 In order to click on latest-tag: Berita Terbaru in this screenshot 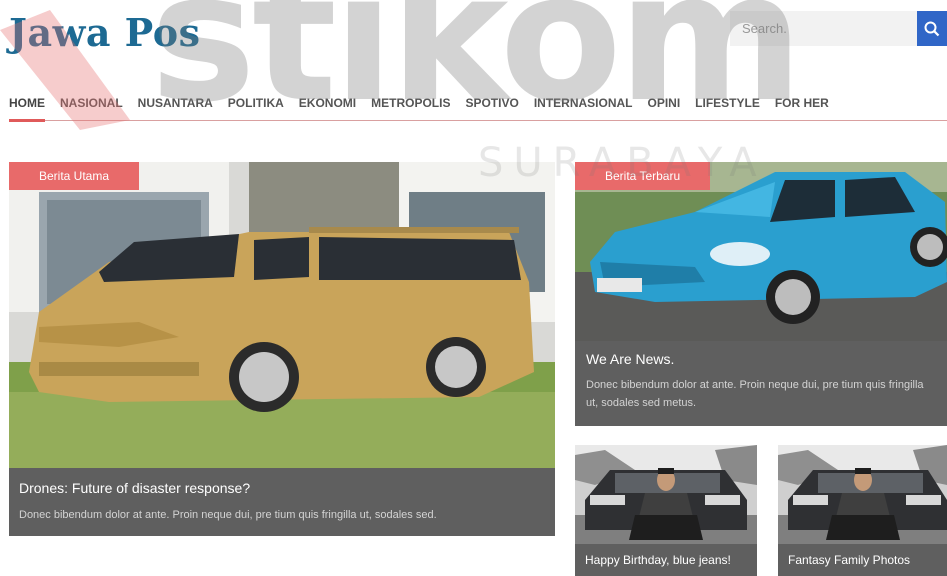, I will do `click(643, 176)`.